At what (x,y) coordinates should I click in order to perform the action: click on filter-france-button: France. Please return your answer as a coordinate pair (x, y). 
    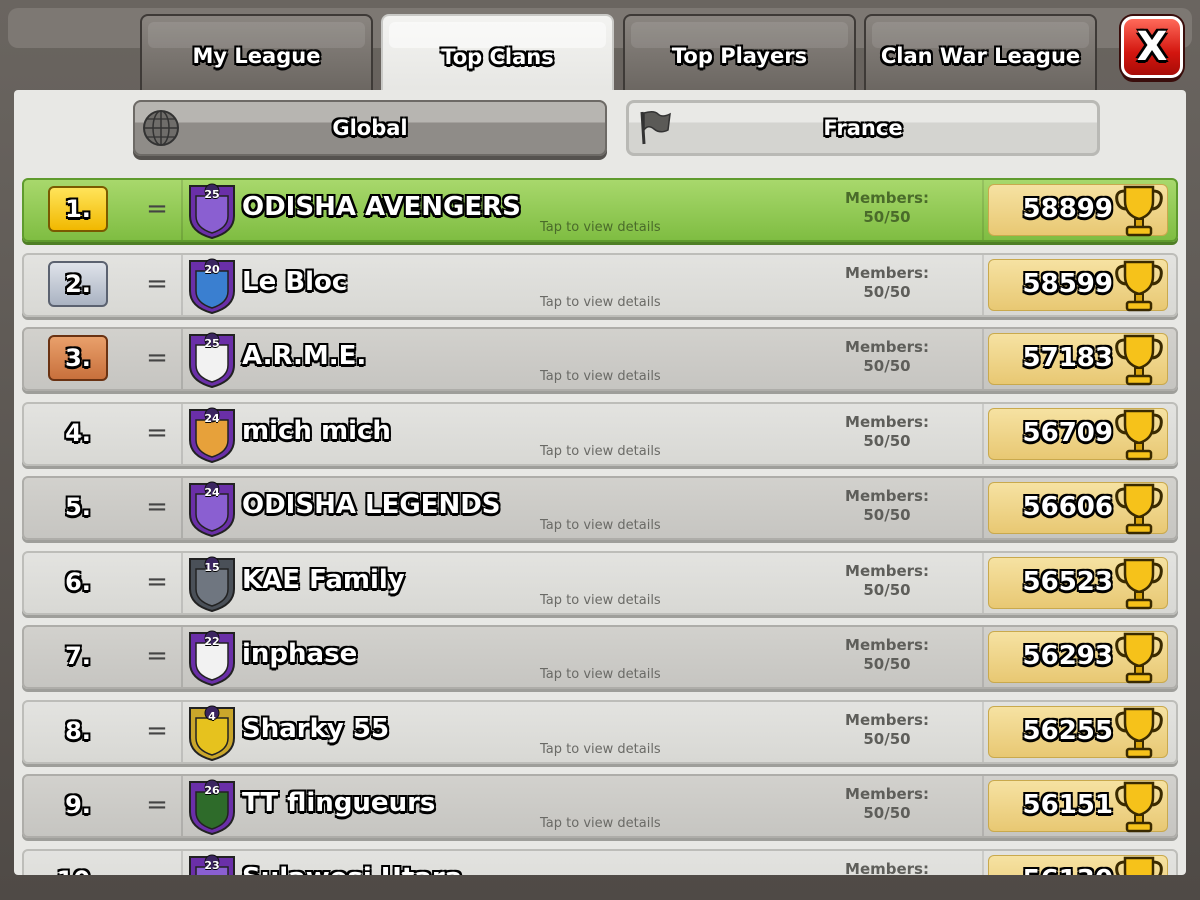
    Looking at the image, I should click on (863, 128).